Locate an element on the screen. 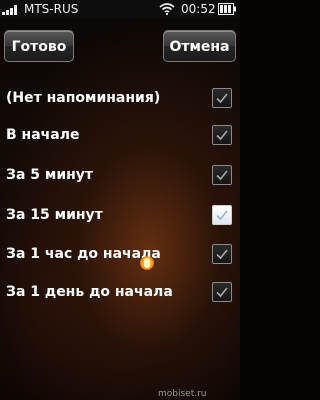 The image size is (320, 400). list-item-15-min: За 15 минут is located at coordinates (120, 215).